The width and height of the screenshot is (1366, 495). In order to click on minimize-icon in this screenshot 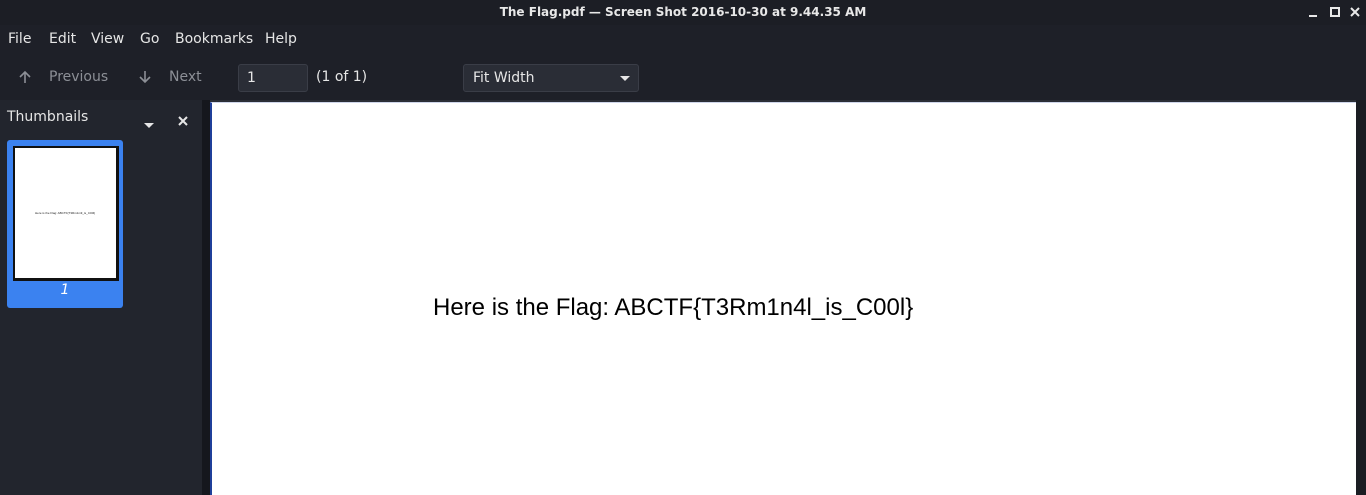, I will do `click(1313, 16)`.